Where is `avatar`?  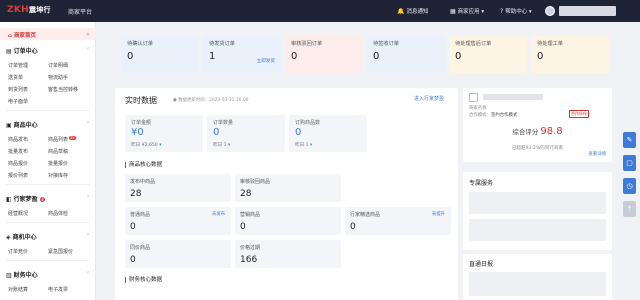 avatar is located at coordinates (550, 11).